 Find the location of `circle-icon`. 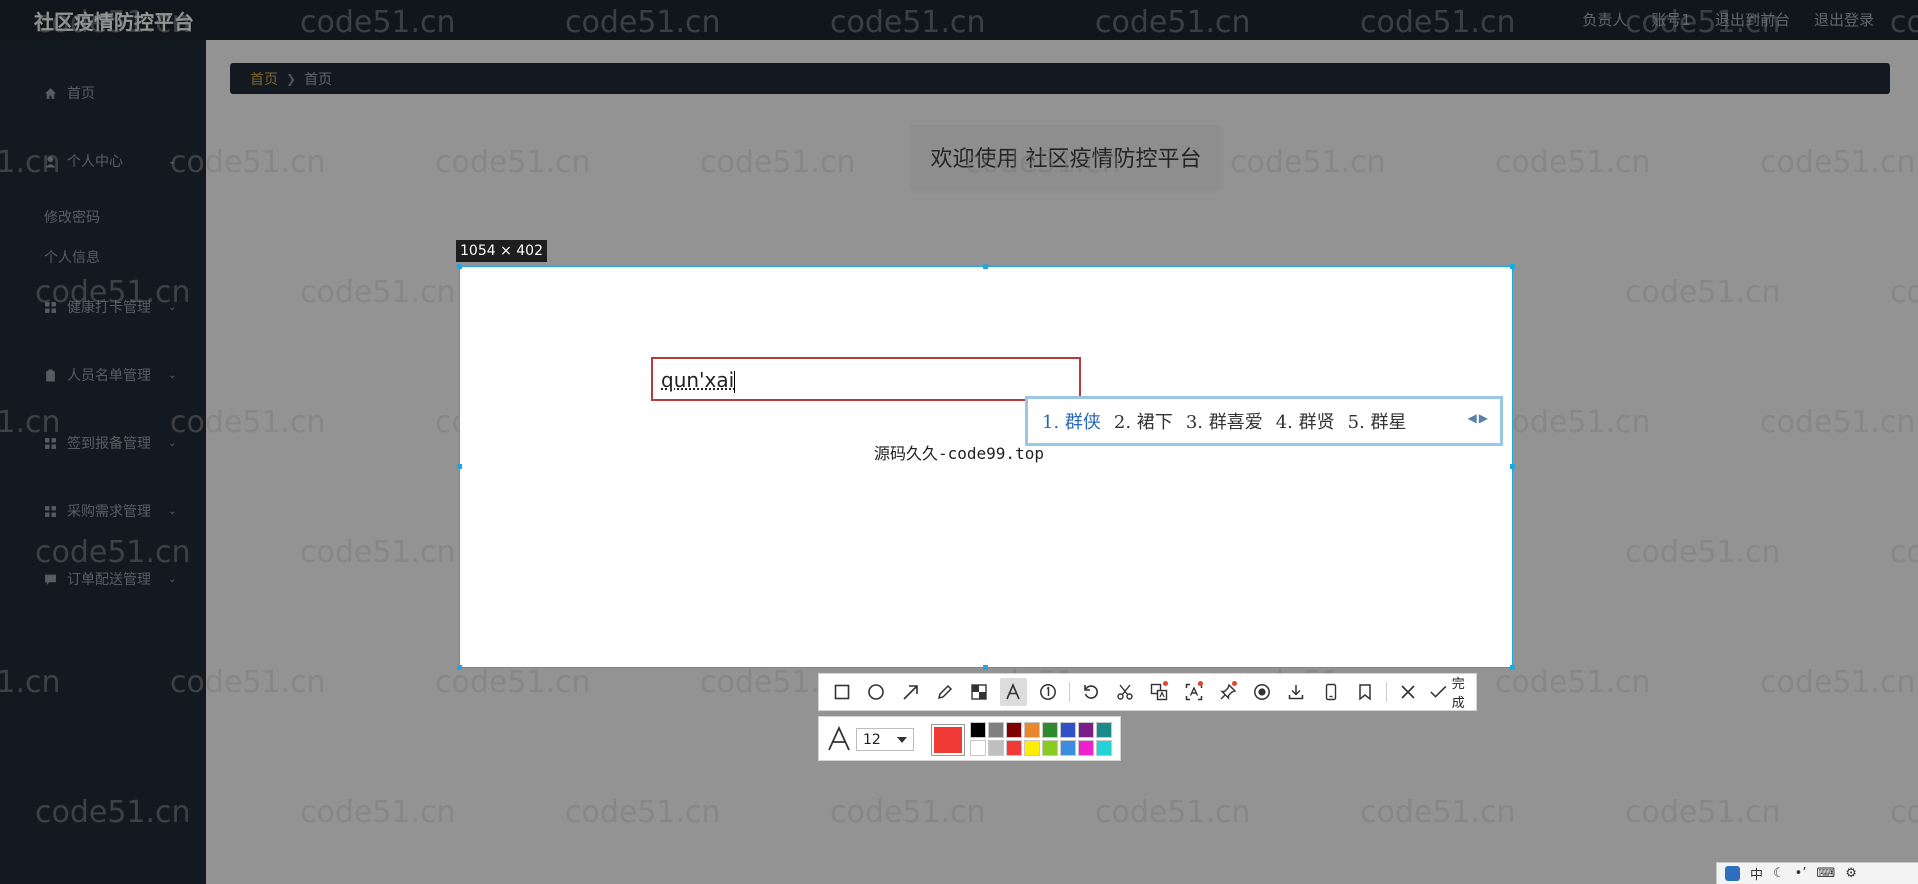

circle-icon is located at coordinates (876, 692).